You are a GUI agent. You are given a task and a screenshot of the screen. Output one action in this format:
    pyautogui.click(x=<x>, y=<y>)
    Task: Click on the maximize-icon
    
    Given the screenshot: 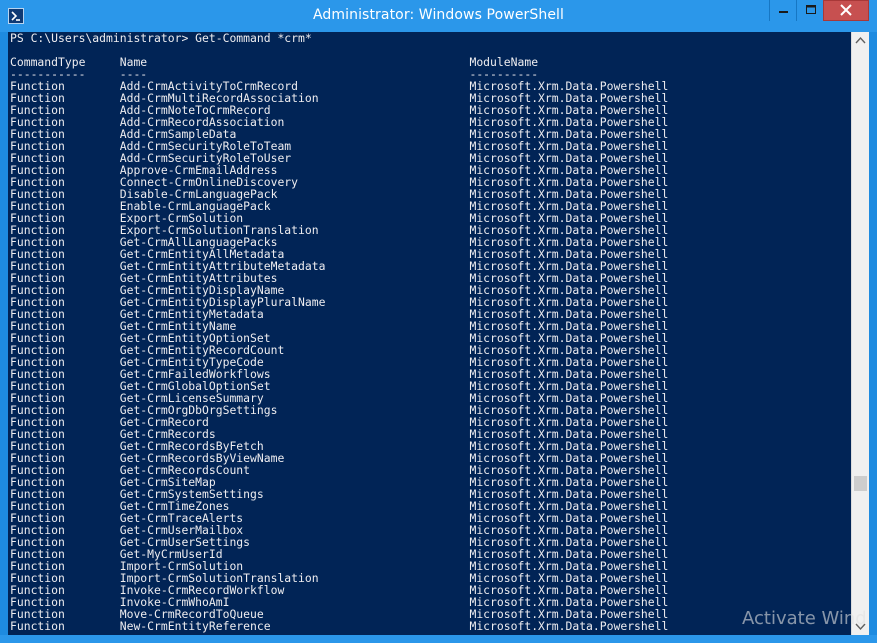 What is the action you would take?
    pyautogui.click(x=810, y=10)
    